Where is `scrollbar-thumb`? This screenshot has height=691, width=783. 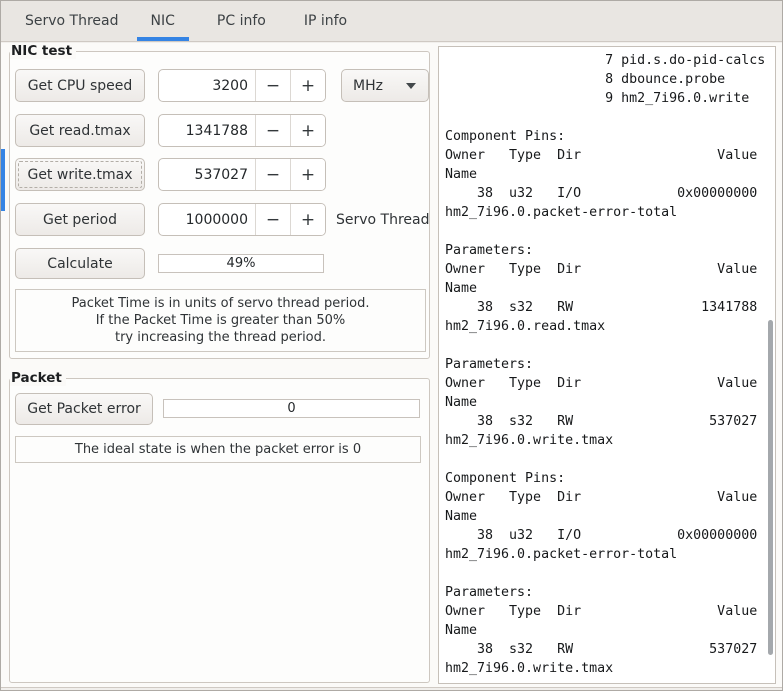
scrollbar-thumb is located at coordinates (770, 487).